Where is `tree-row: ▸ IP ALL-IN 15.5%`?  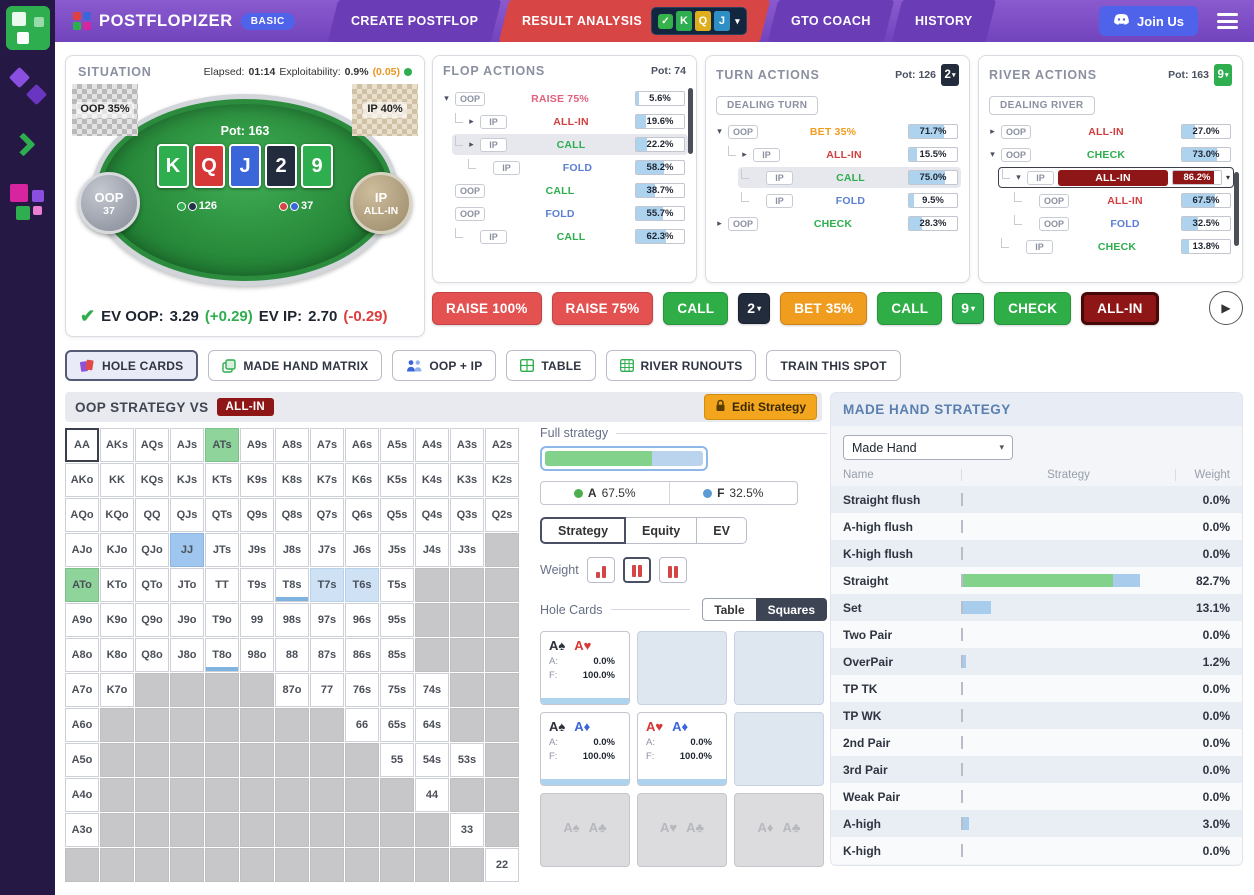 tree-row: ▸ IP ALL-IN 15.5% is located at coordinates (843, 154).